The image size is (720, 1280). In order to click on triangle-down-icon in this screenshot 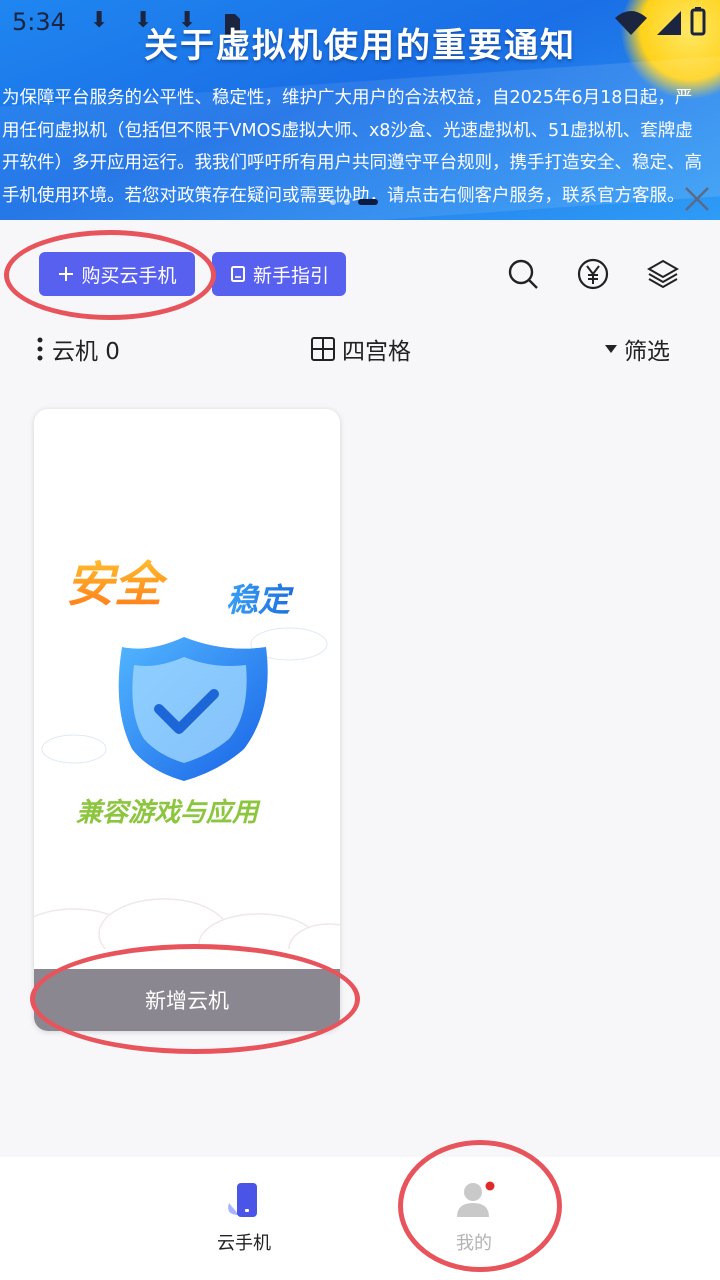, I will do `click(611, 349)`.